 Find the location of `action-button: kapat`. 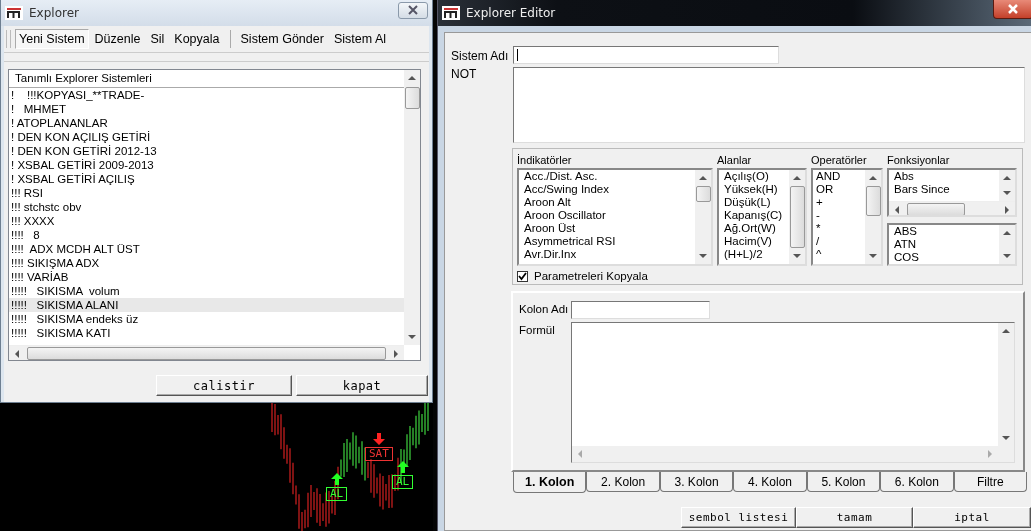

action-button: kapat is located at coordinates (362, 385).